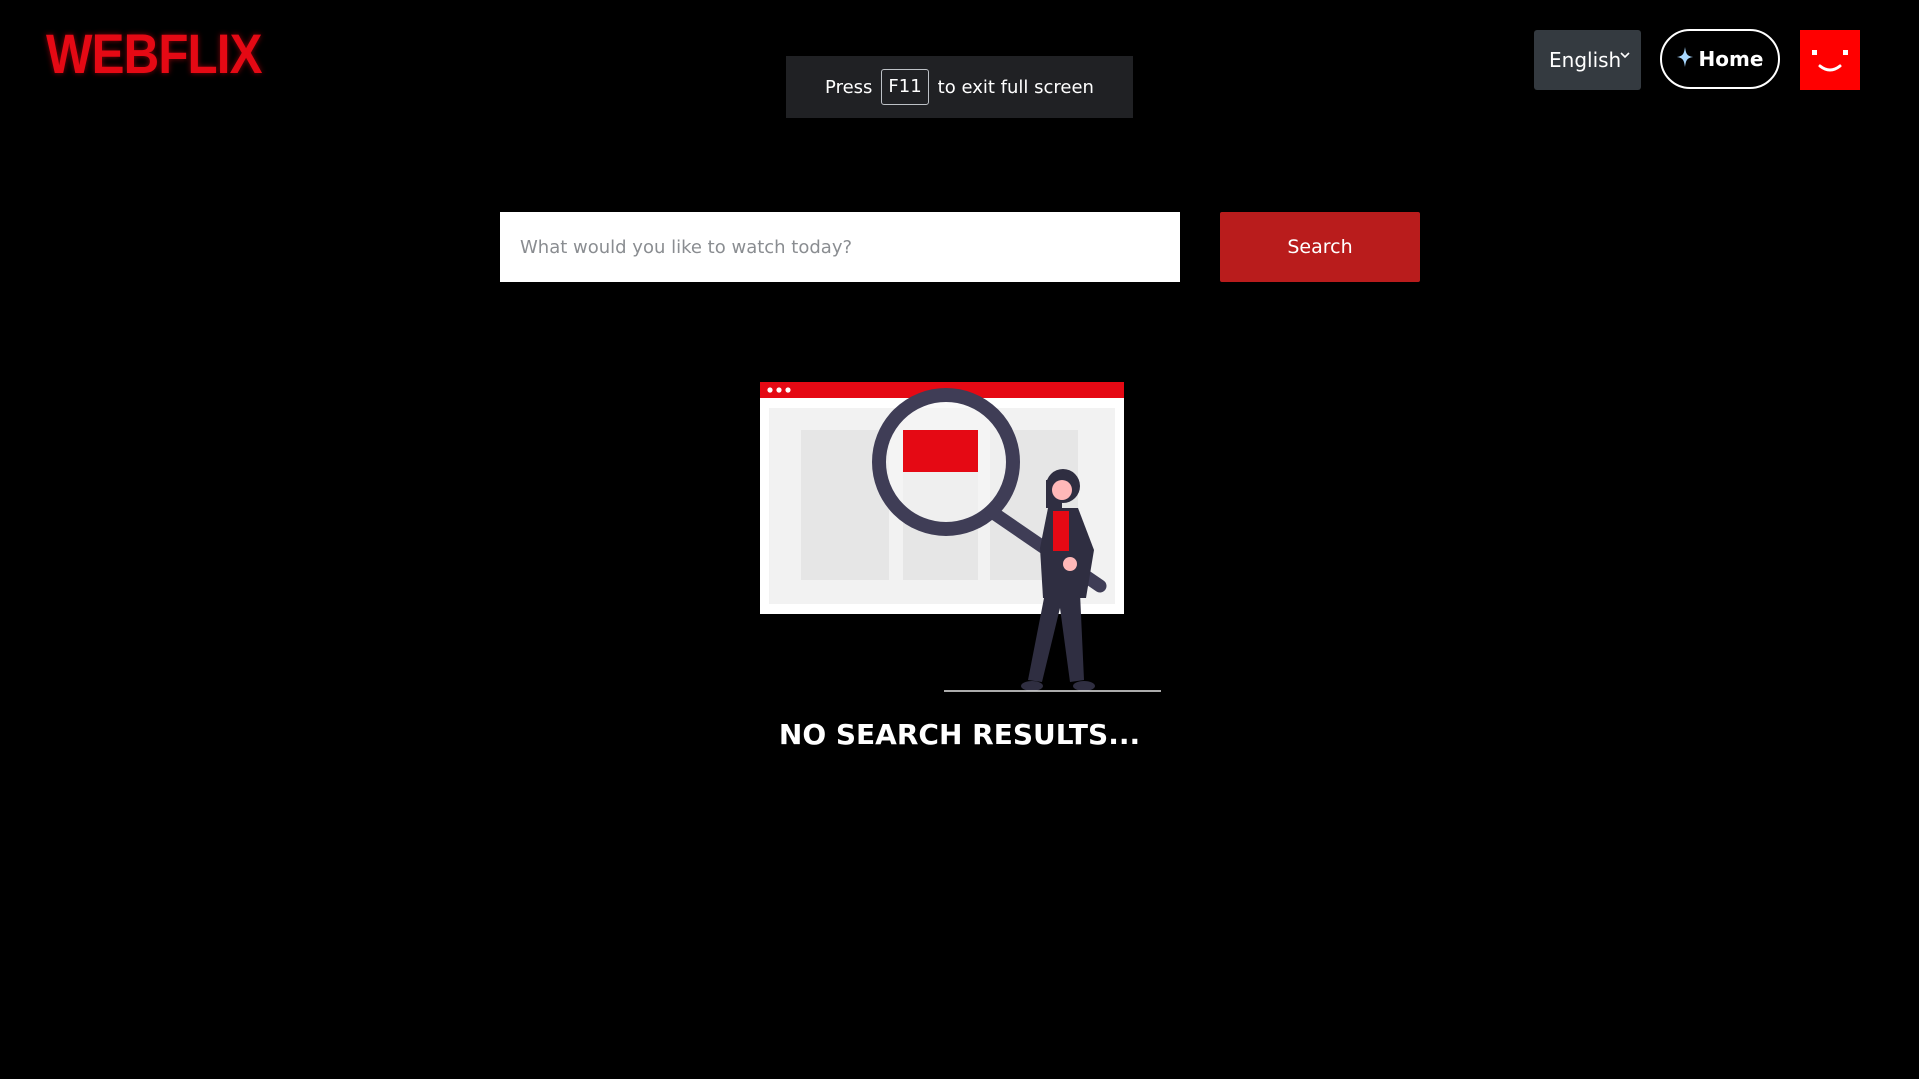  What do you see at coordinates (1731, 59) in the screenshot?
I see `home-button-label: Home` at bounding box center [1731, 59].